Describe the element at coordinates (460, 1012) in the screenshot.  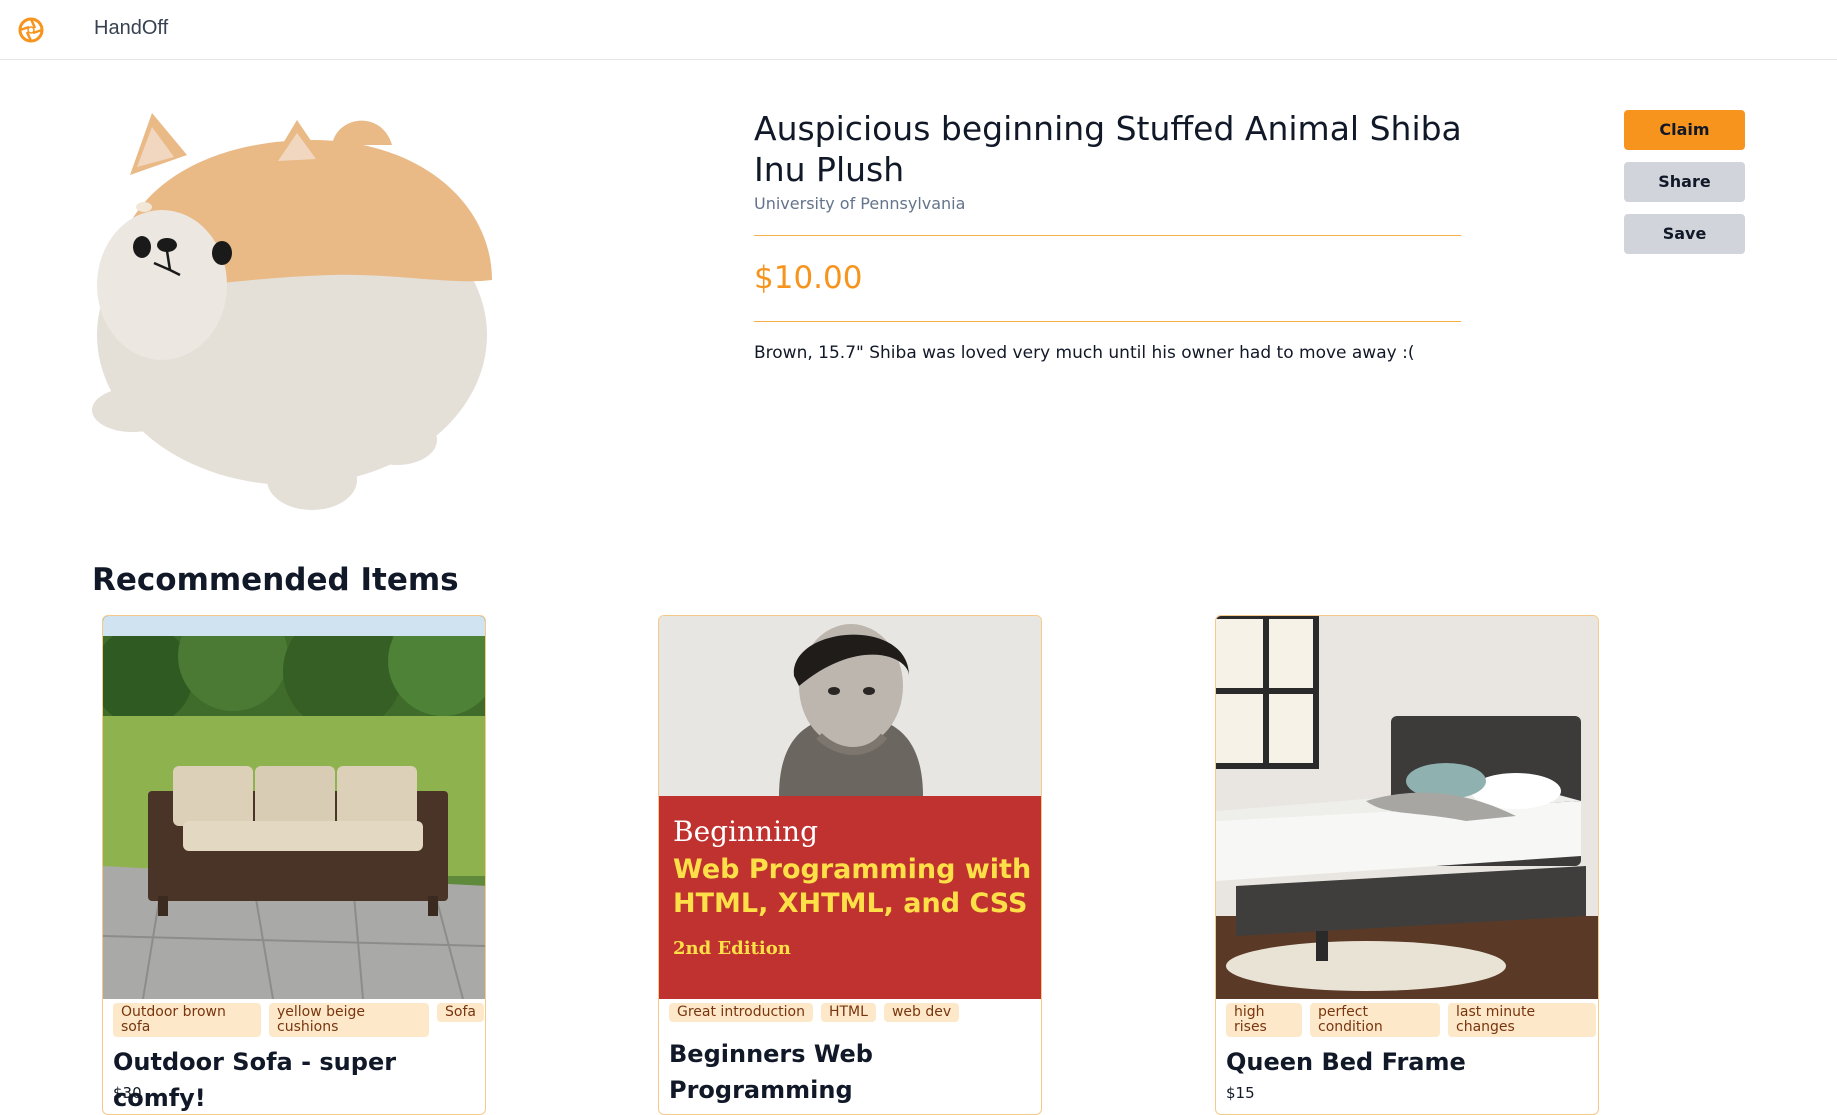
I see `tag: Sofa` at that location.